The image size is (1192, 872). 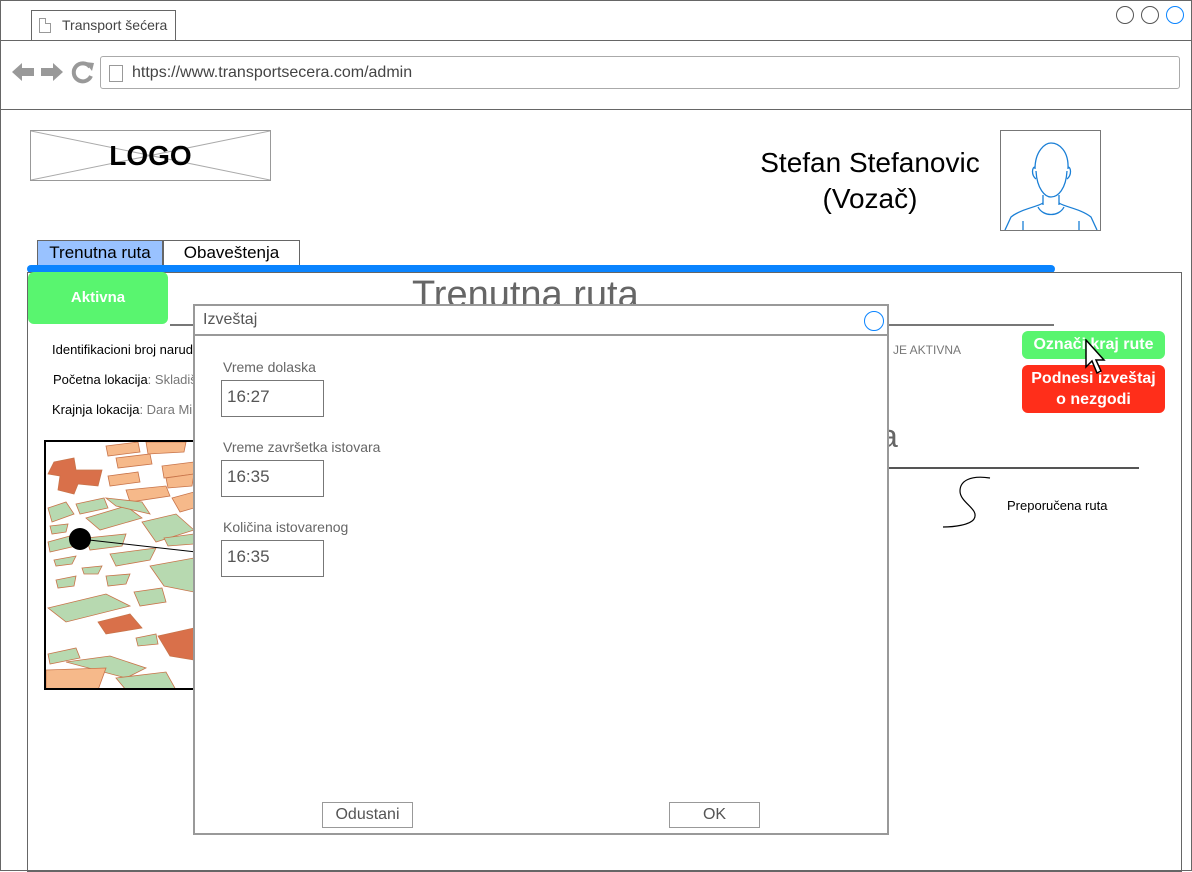 What do you see at coordinates (596, 109) in the screenshot?
I see `toolbar-divider` at bounding box center [596, 109].